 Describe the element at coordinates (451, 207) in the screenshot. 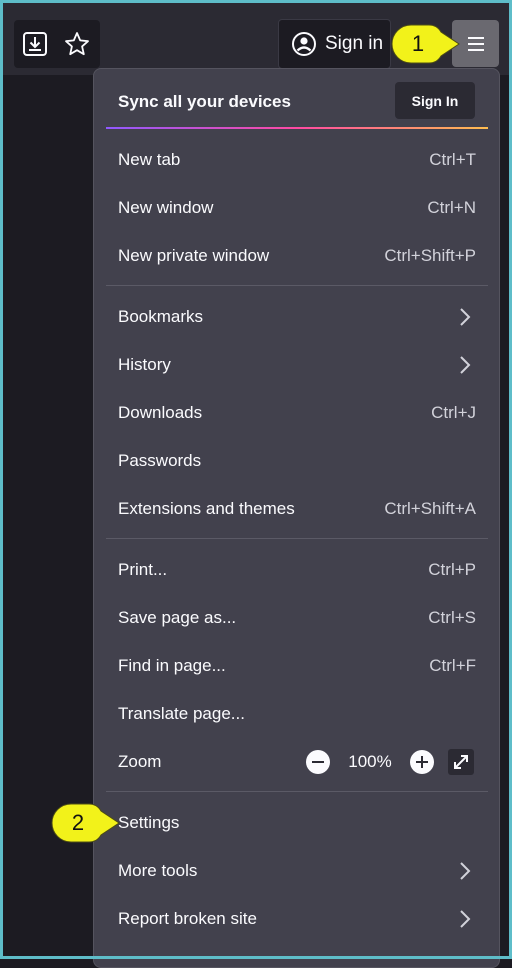

I see `shortcut-text: Ctrl+N` at that location.